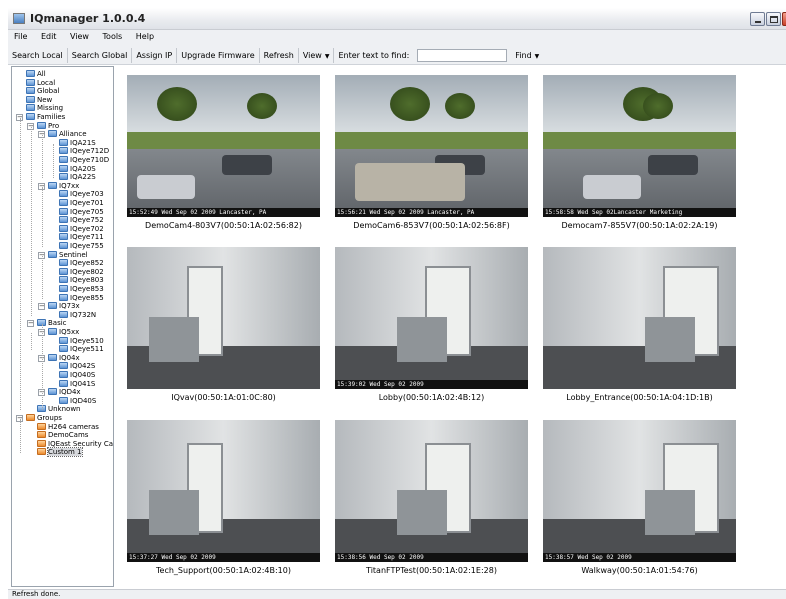  What do you see at coordinates (87, 280) in the screenshot?
I see `tree-item-label: IQeye803` at bounding box center [87, 280].